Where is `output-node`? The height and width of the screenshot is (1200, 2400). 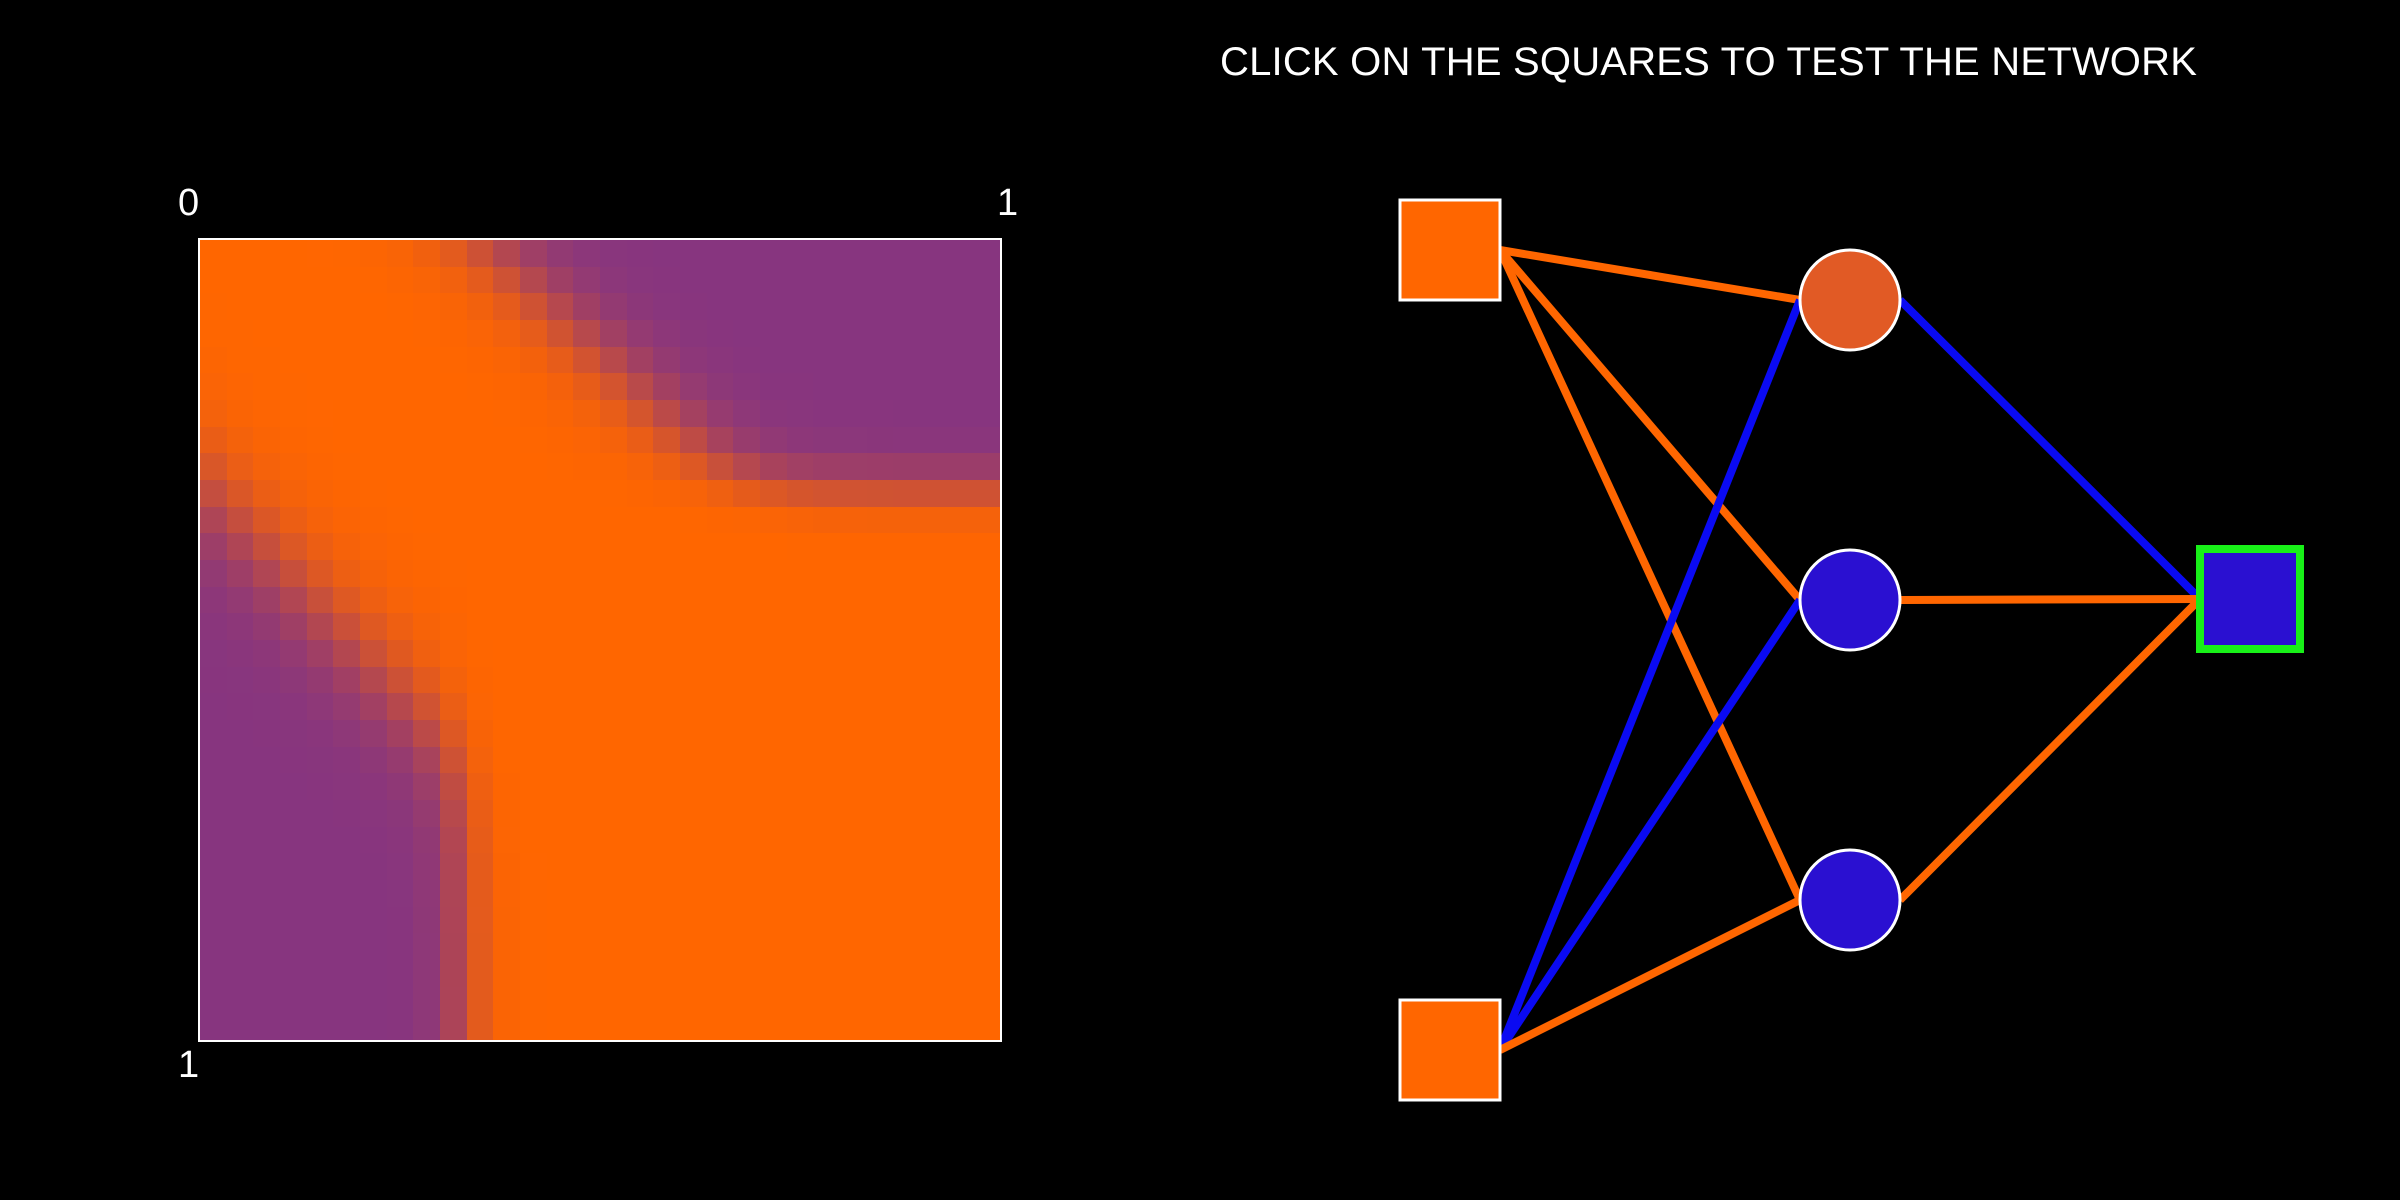
output-node is located at coordinates (2250, 599).